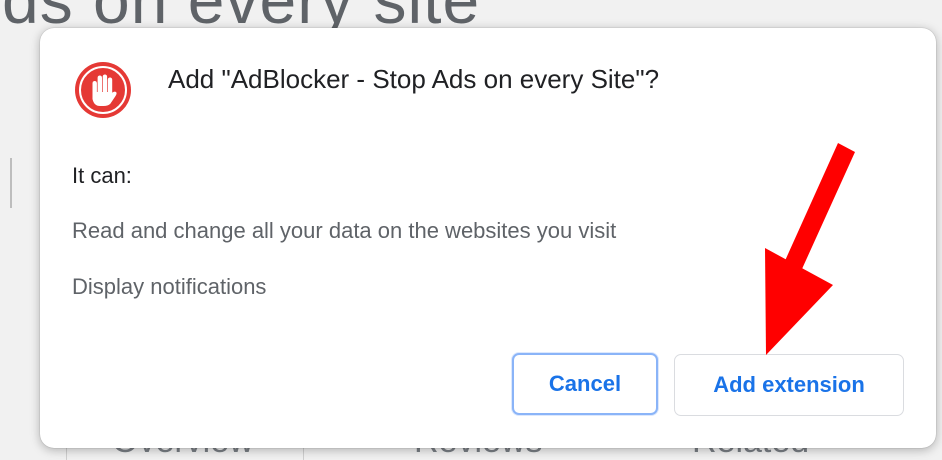  I want to click on permission-item: Display notifications, so click(169, 286).